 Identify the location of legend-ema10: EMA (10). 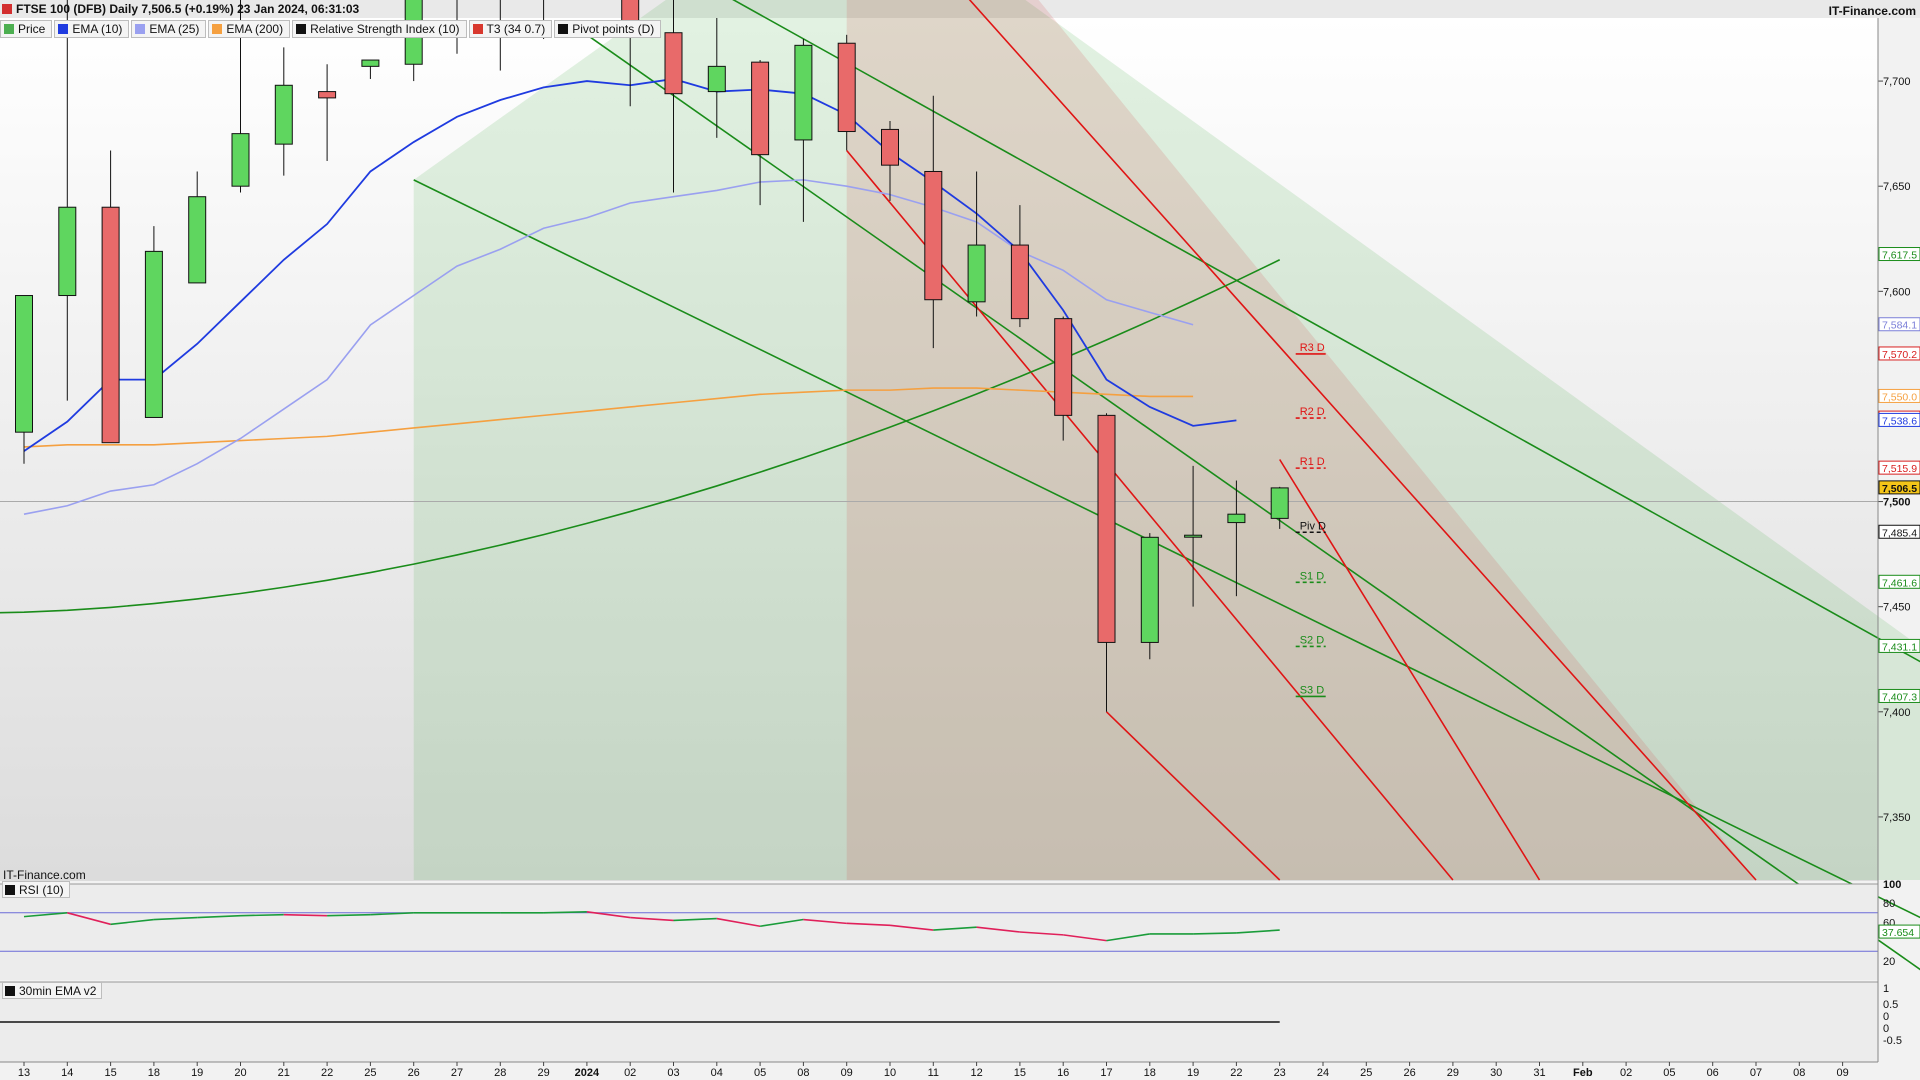
(92, 29).